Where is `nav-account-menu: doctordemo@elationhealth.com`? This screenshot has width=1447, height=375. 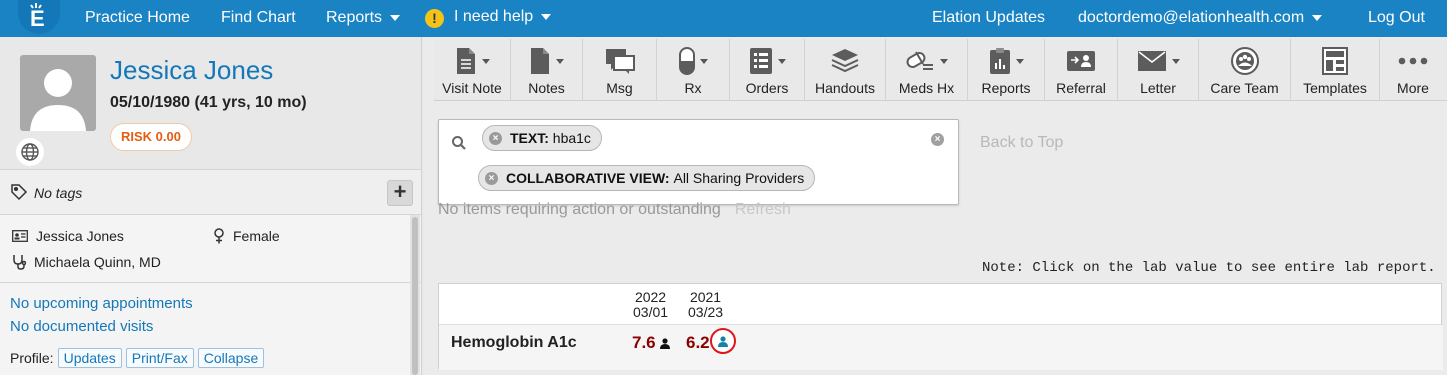 nav-account-menu: doctordemo@elationhealth.com is located at coordinates (1200, 18).